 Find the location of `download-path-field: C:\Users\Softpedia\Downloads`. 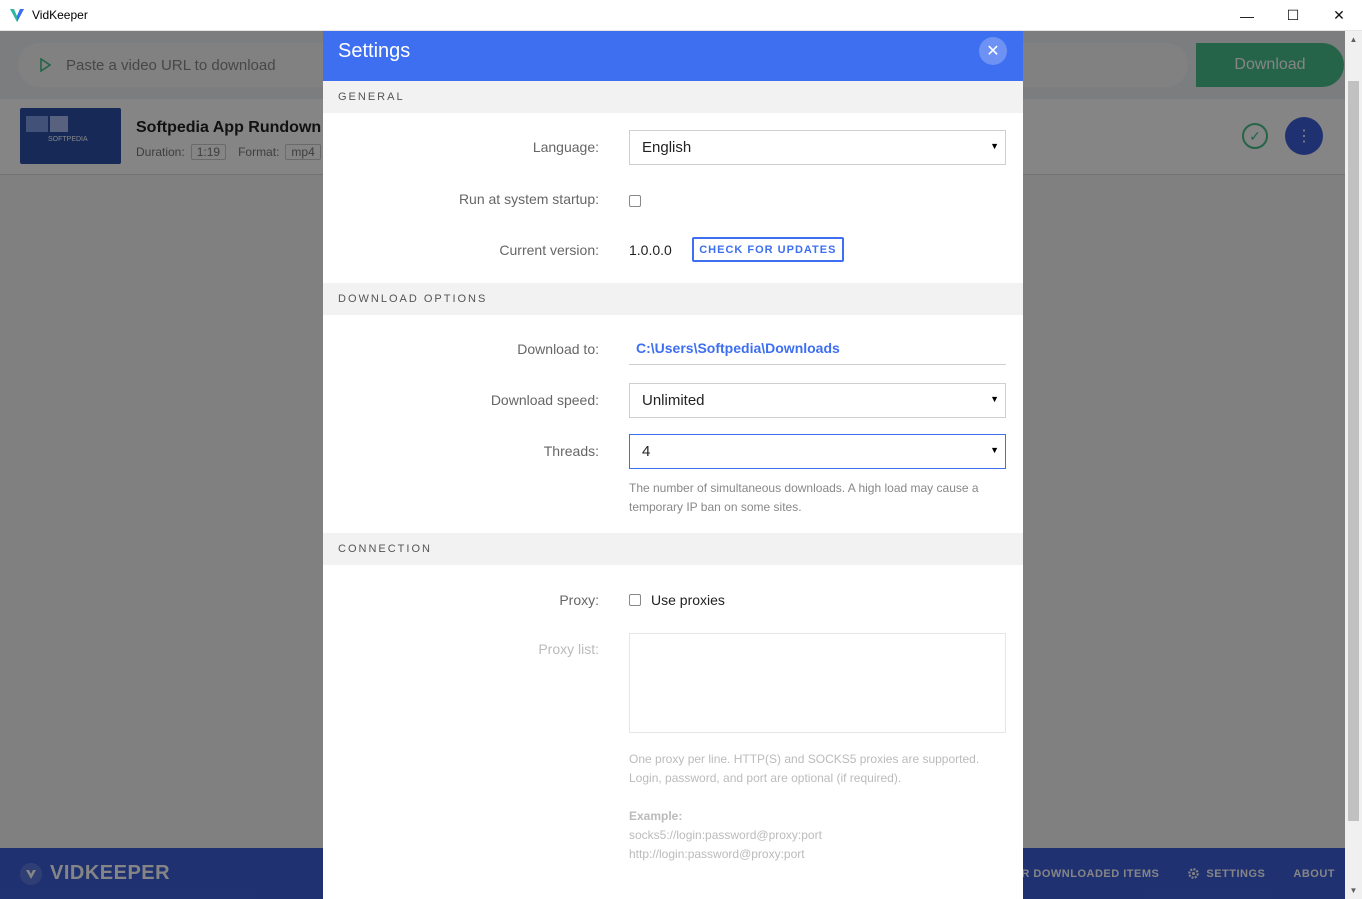

download-path-field: C:\Users\Softpedia\Downloads is located at coordinates (817, 348).